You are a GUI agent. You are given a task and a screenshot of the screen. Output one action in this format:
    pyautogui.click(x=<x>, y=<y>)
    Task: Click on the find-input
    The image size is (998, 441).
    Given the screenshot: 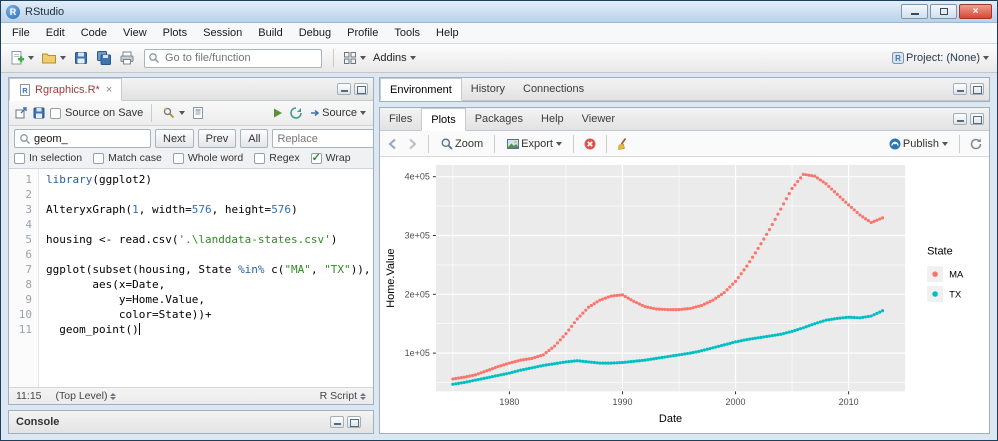 What is the action you would take?
    pyautogui.click(x=90, y=138)
    